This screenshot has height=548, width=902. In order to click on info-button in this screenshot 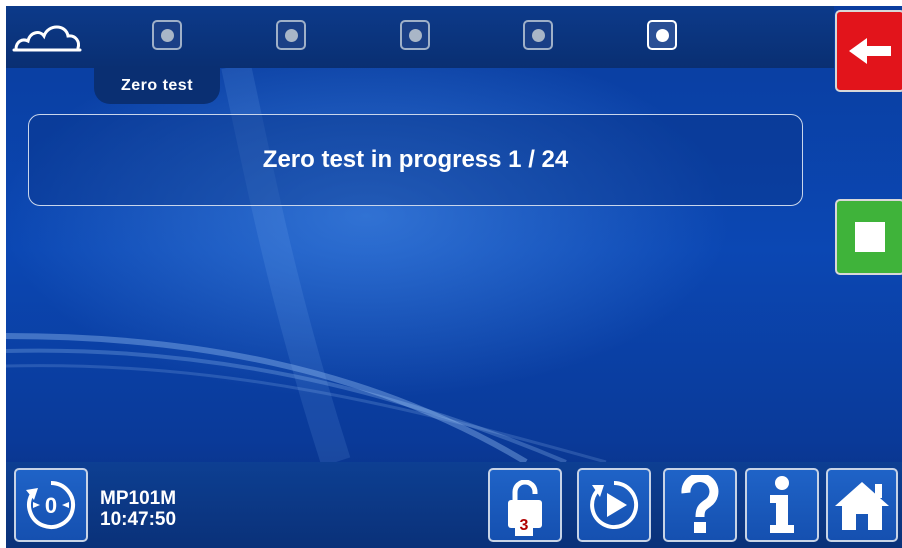, I will do `click(782, 505)`.